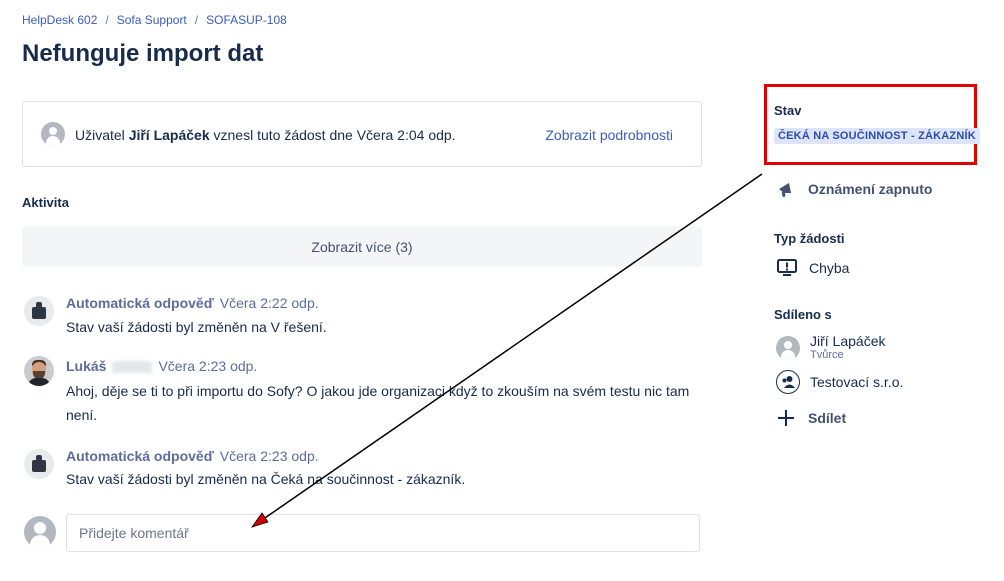 This screenshot has width=1004, height=581. Describe the element at coordinates (877, 136) in the screenshot. I see `status-badge: ČEKÁ NA SOUČINNOST - ZÁKAZNÍK` at that location.